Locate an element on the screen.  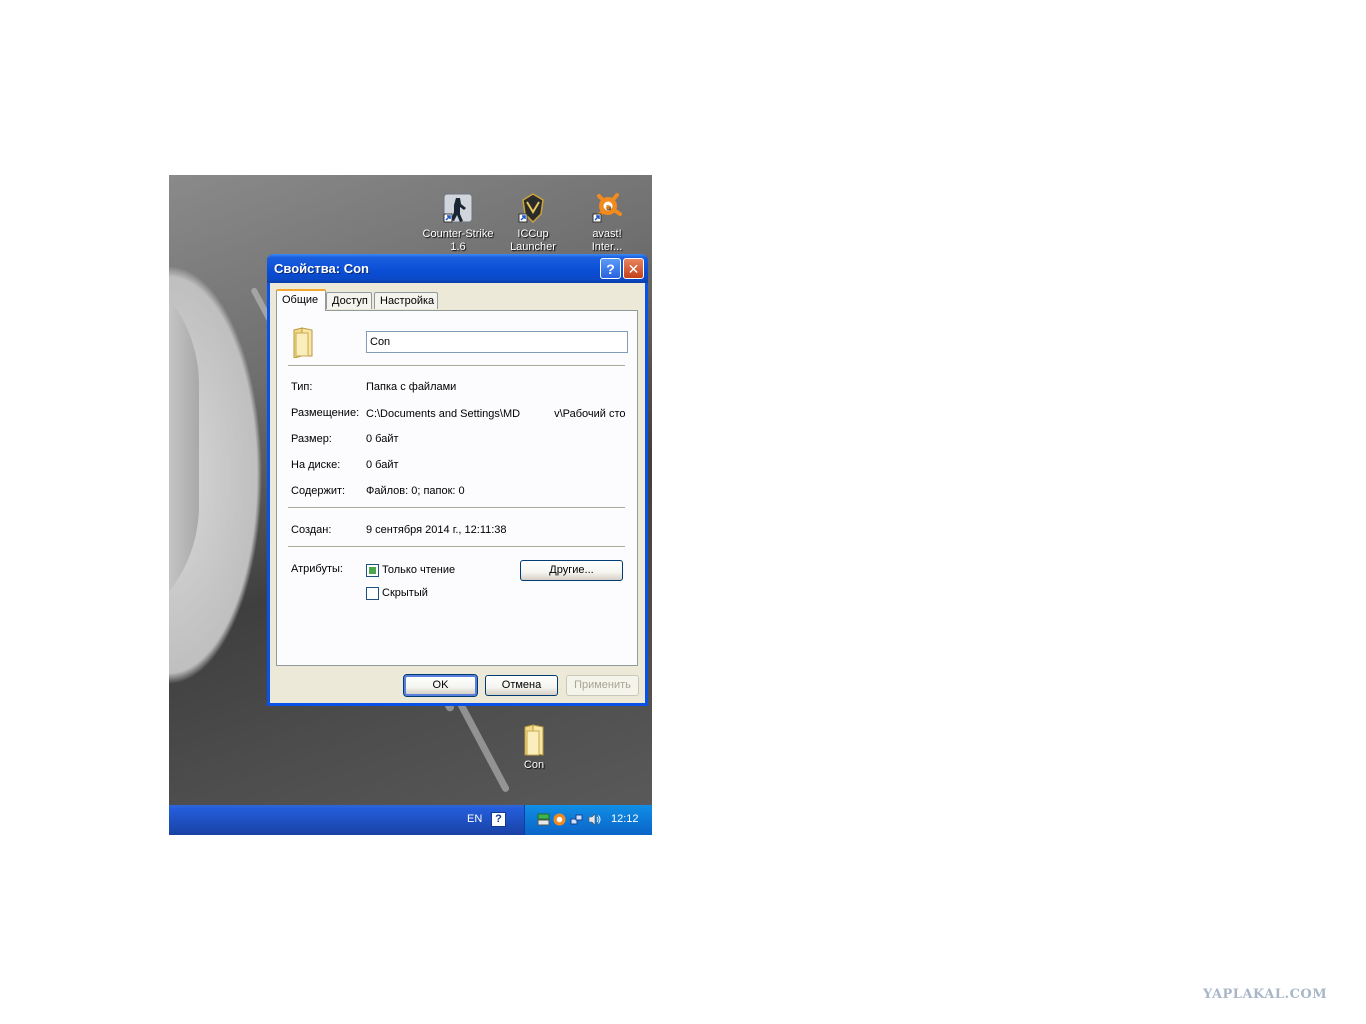
redacted-area is located at coordinates (537, 412).